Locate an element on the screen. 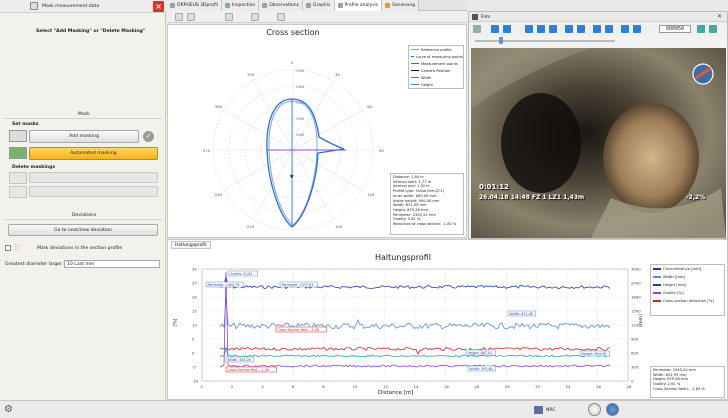  x-tick-label: 8 is located at coordinates (323, 386).